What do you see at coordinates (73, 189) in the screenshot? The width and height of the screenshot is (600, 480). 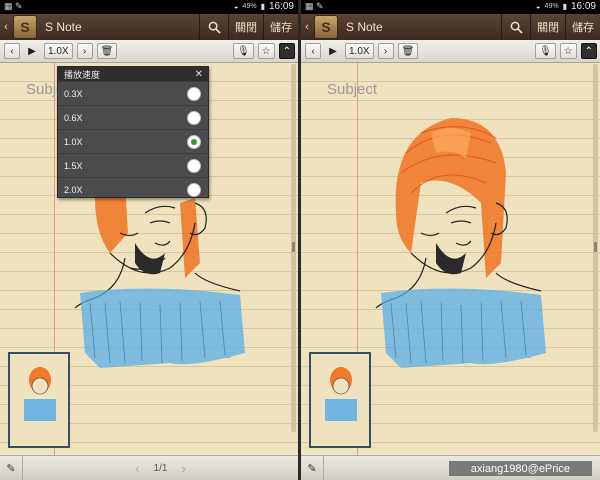 I see `option-label: 2.0X` at bounding box center [73, 189].